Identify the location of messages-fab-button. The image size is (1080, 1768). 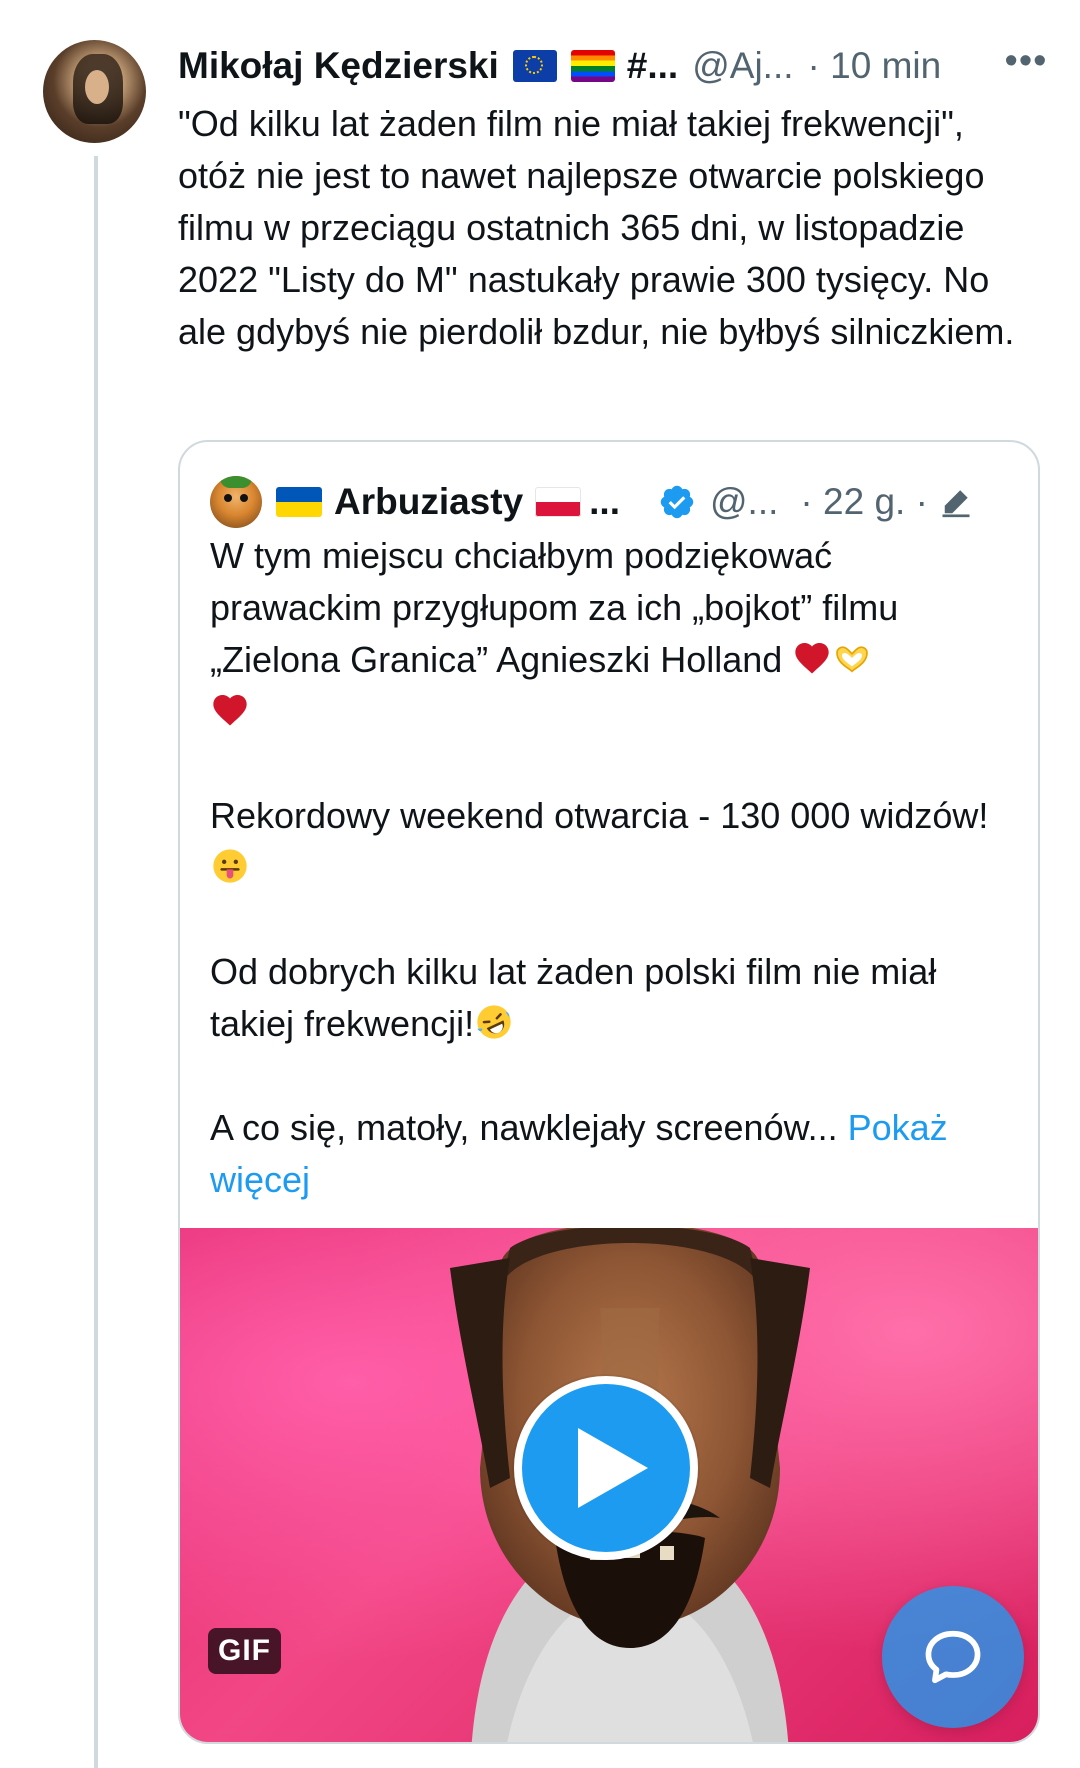
(953, 1657).